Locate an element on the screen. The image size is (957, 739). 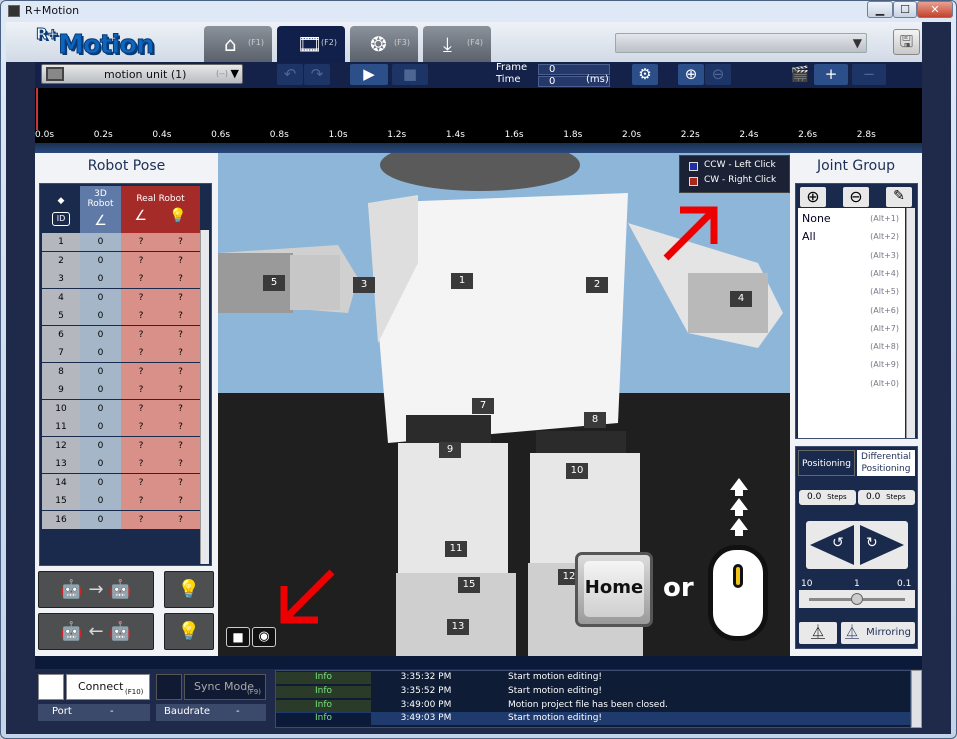
log-row: Info 3:49:03 PM Start motion editing! is located at coordinates (593, 719).